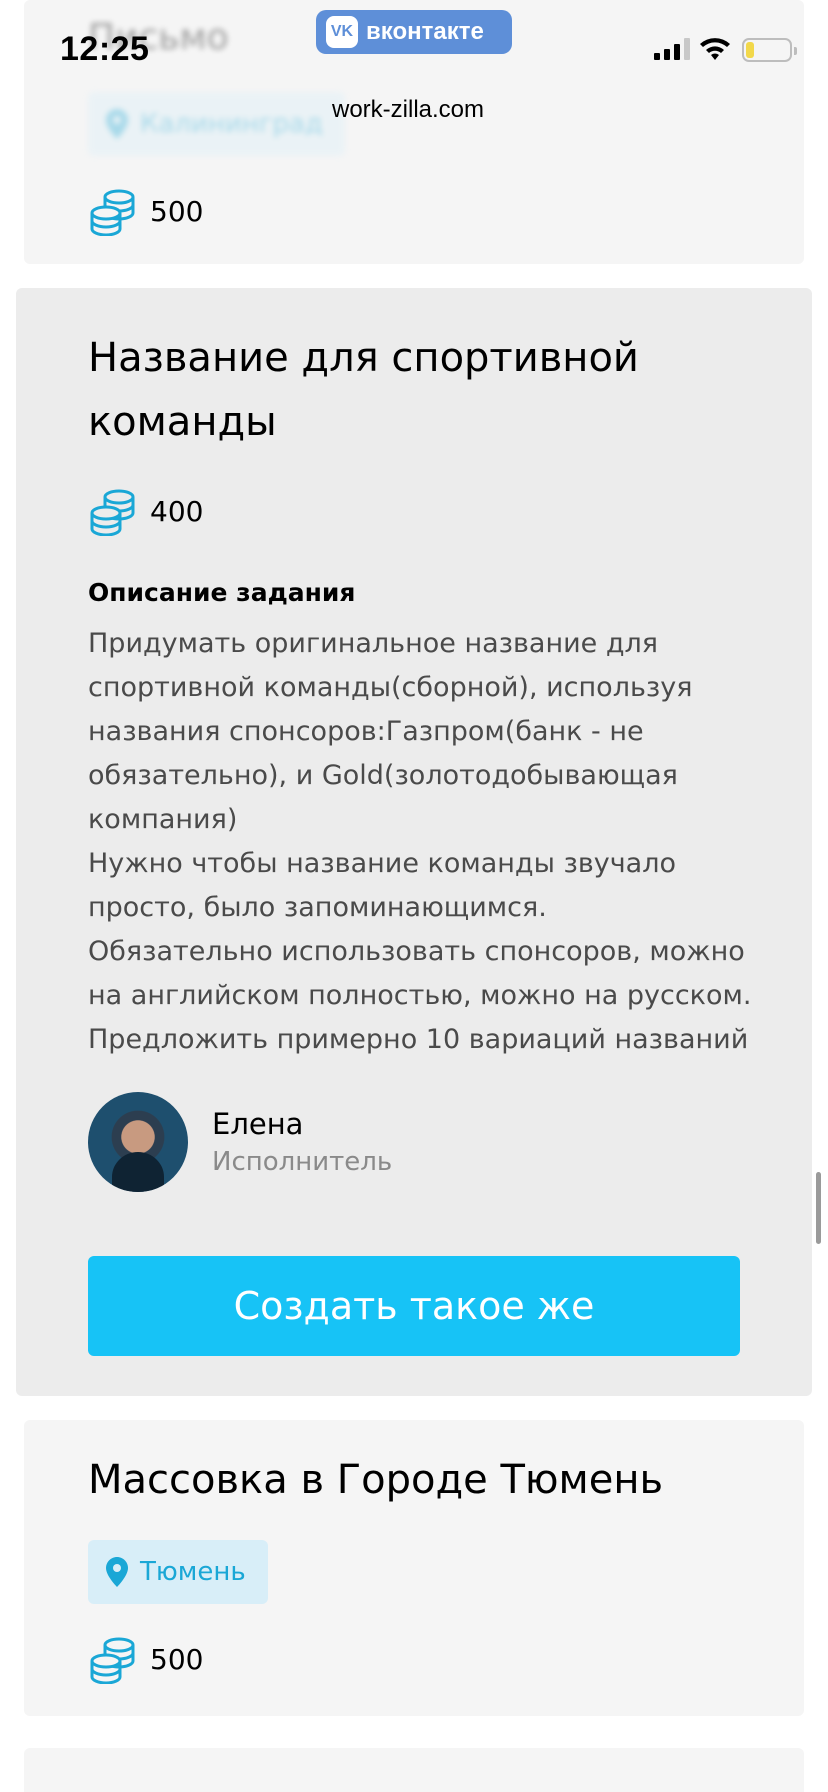  I want to click on price-row: 400, so click(145, 511).